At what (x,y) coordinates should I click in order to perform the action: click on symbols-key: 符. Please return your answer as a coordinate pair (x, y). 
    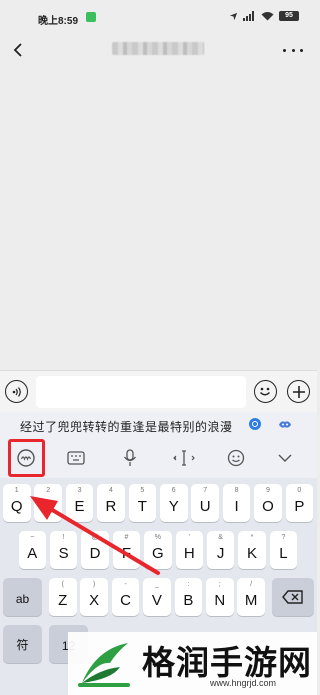
    Looking at the image, I should click on (22, 644).